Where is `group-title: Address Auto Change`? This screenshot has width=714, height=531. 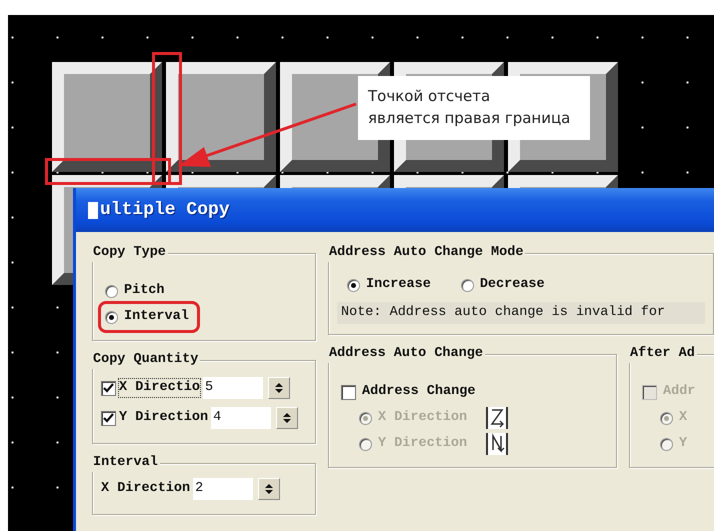 group-title: Address Auto Change is located at coordinates (406, 354).